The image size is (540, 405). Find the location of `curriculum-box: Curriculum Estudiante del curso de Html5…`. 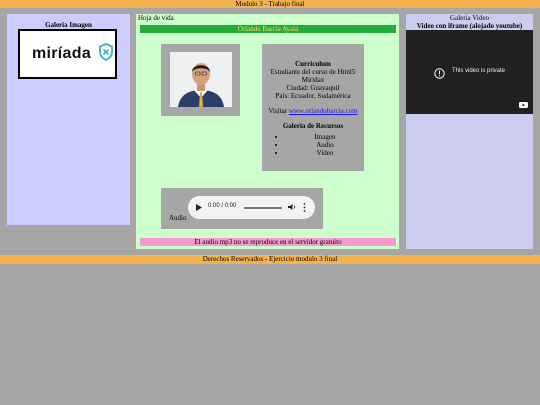

curriculum-box: Curriculum Estudiante del curso de Html5… is located at coordinates (313, 107).